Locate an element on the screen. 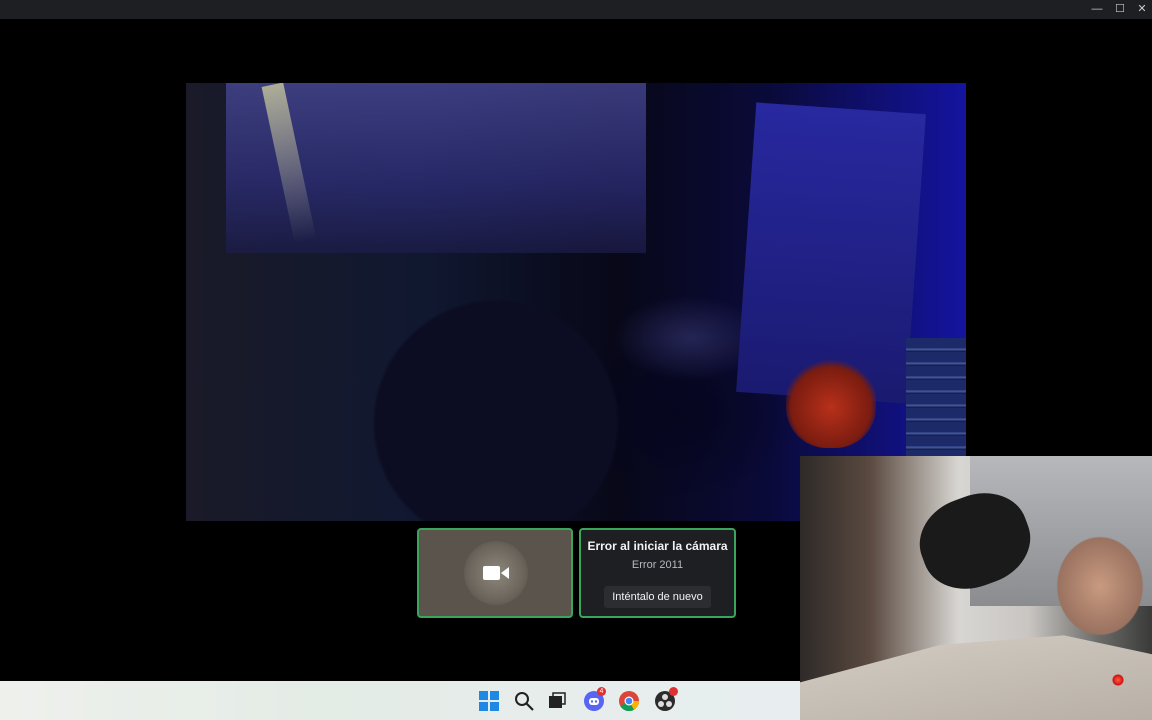 This screenshot has width=1152, height=720. windows-start-icon is located at coordinates (489, 701).